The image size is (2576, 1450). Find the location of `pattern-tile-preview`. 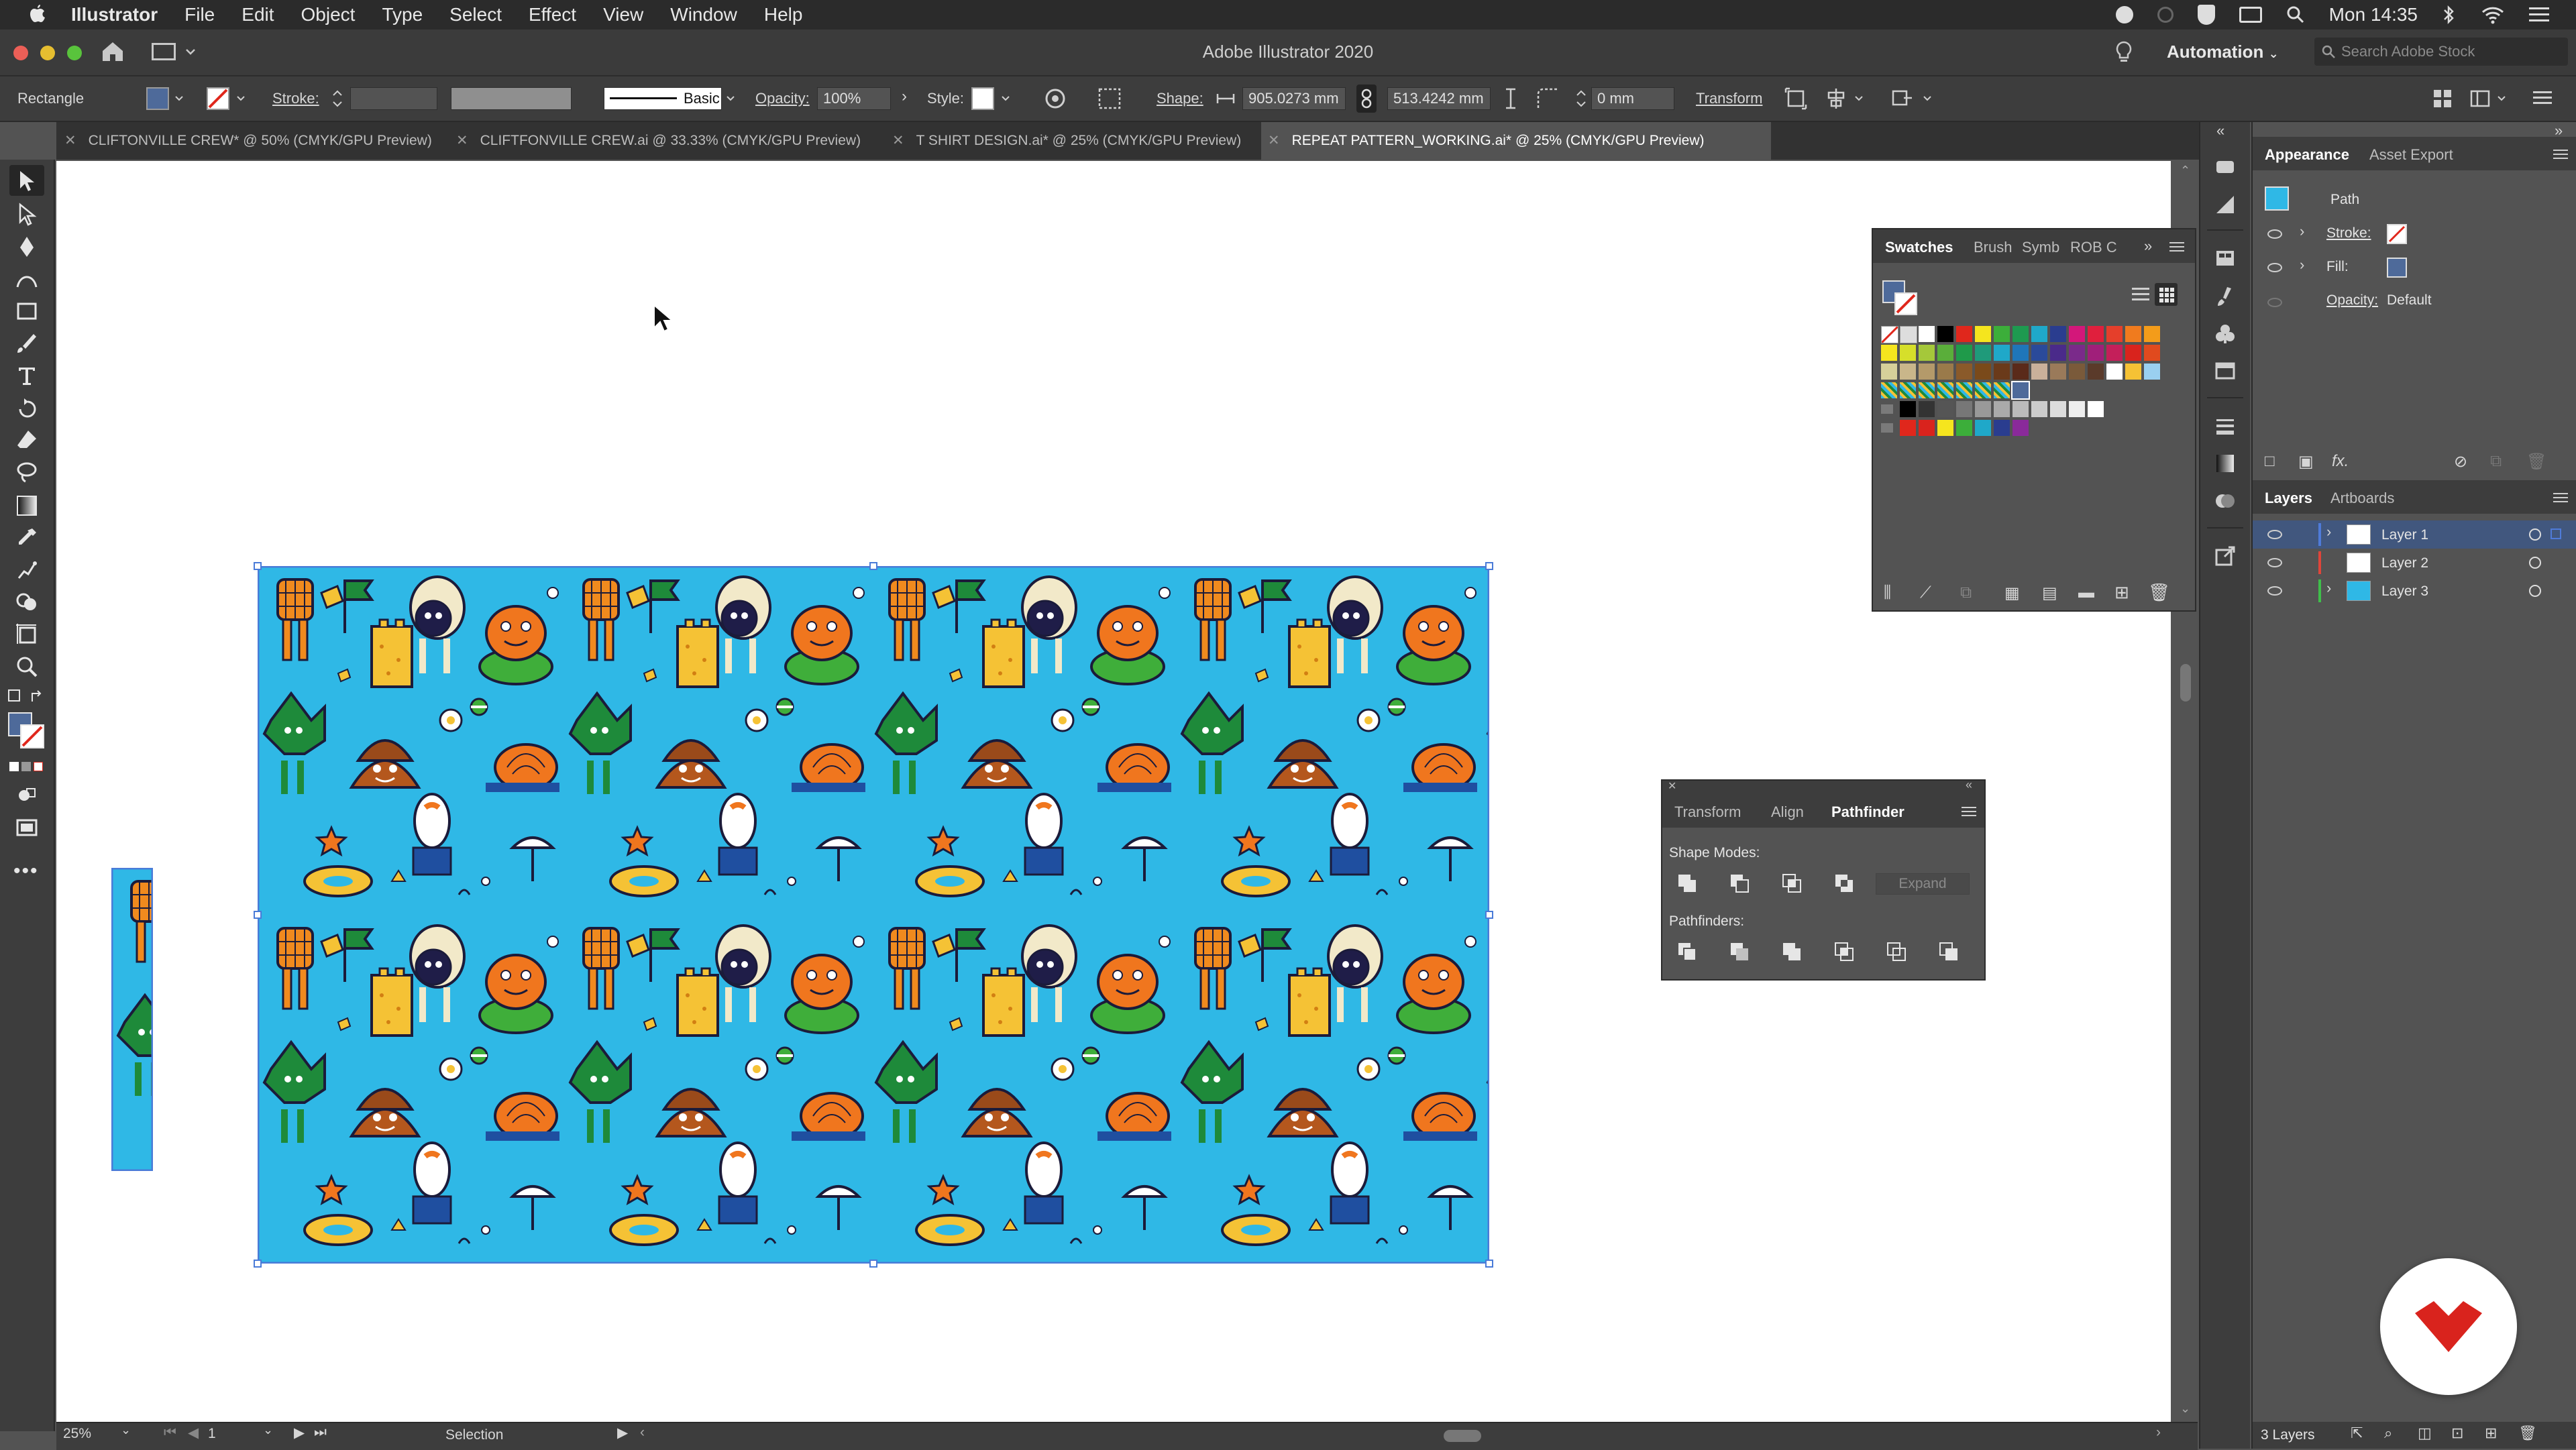

pattern-tile-preview is located at coordinates (132, 1019).